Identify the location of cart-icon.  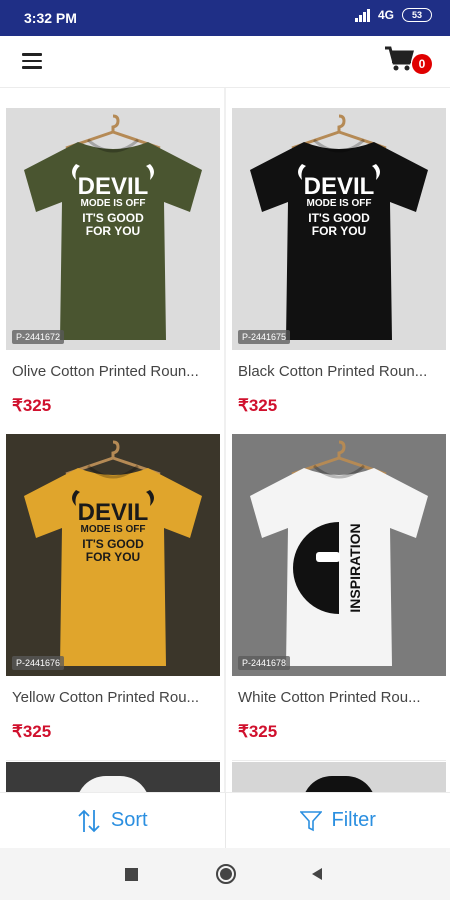
(399, 59).